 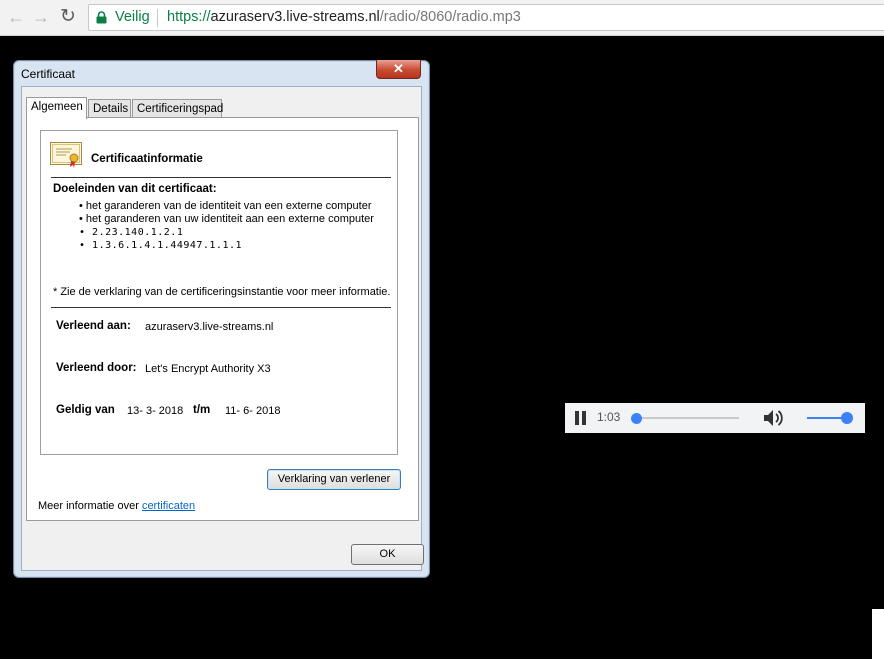 What do you see at coordinates (68, 17) in the screenshot?
I see `reload-icon: ↻` at bounding box center [68, 17].